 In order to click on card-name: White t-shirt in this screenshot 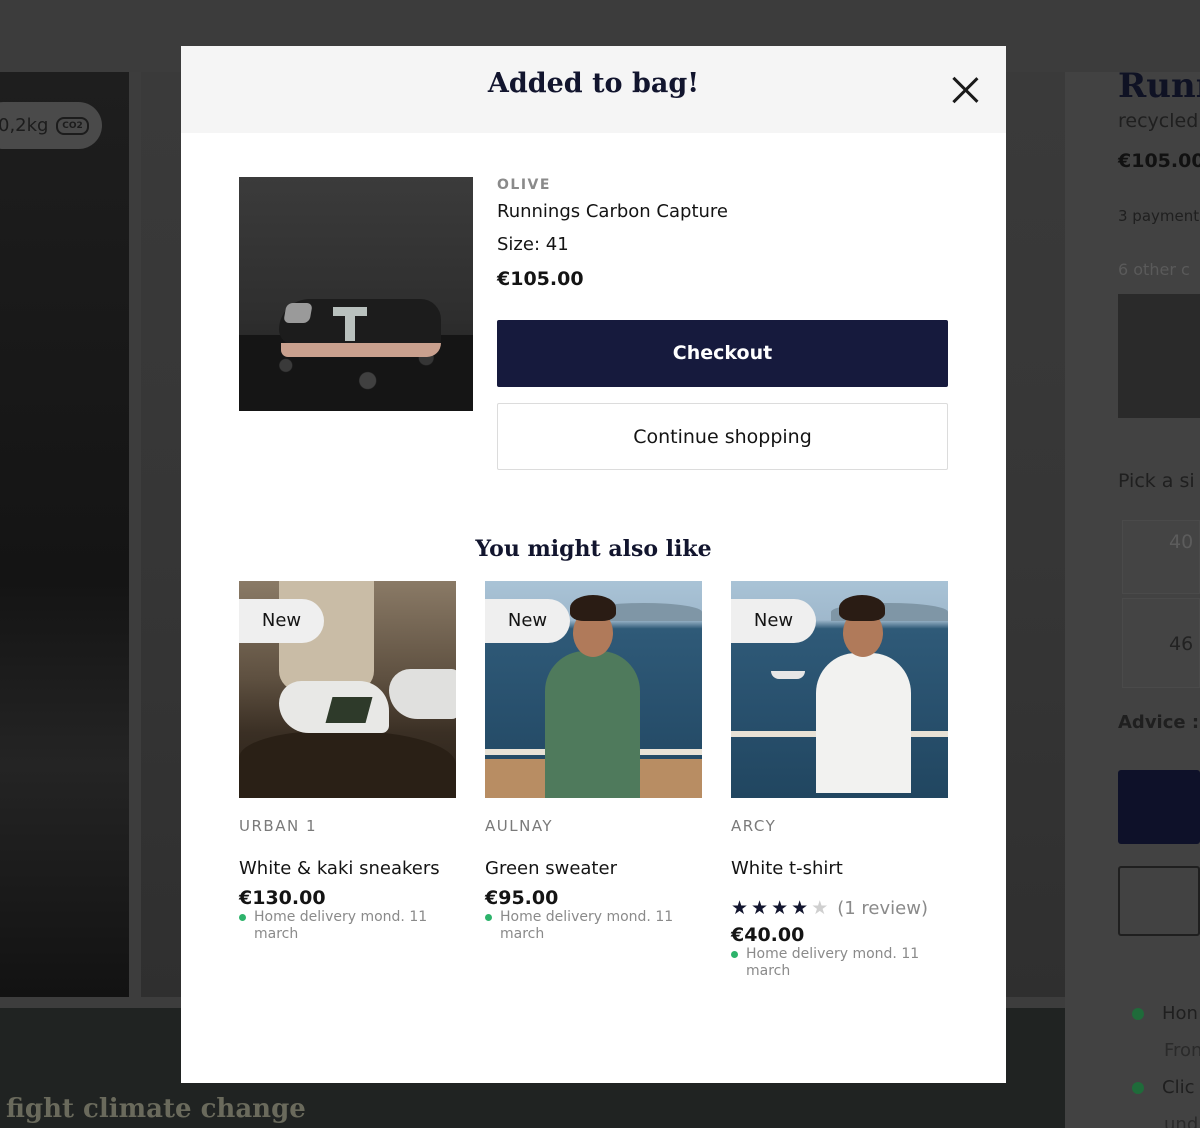, I will do `click(787, 868)`.